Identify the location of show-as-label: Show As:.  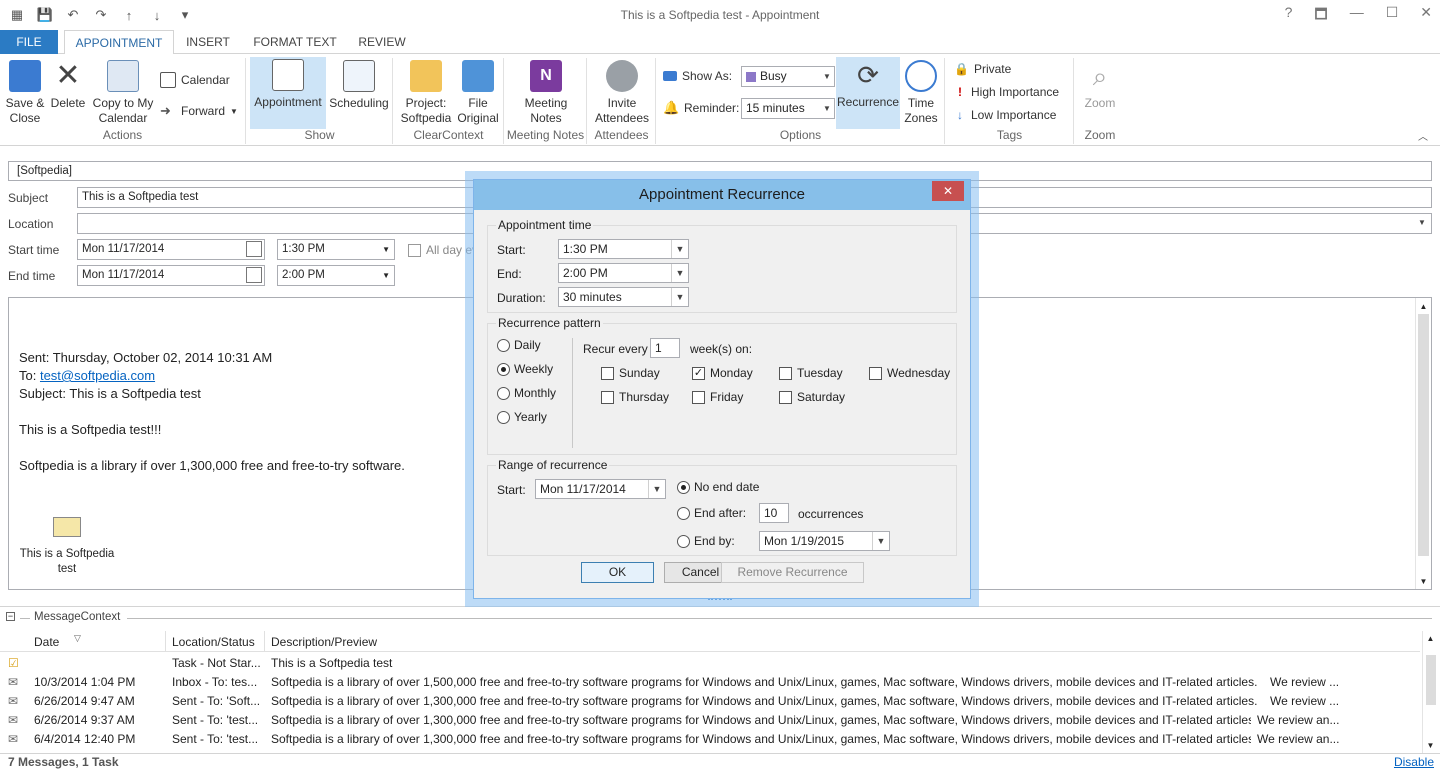
(697, 76).